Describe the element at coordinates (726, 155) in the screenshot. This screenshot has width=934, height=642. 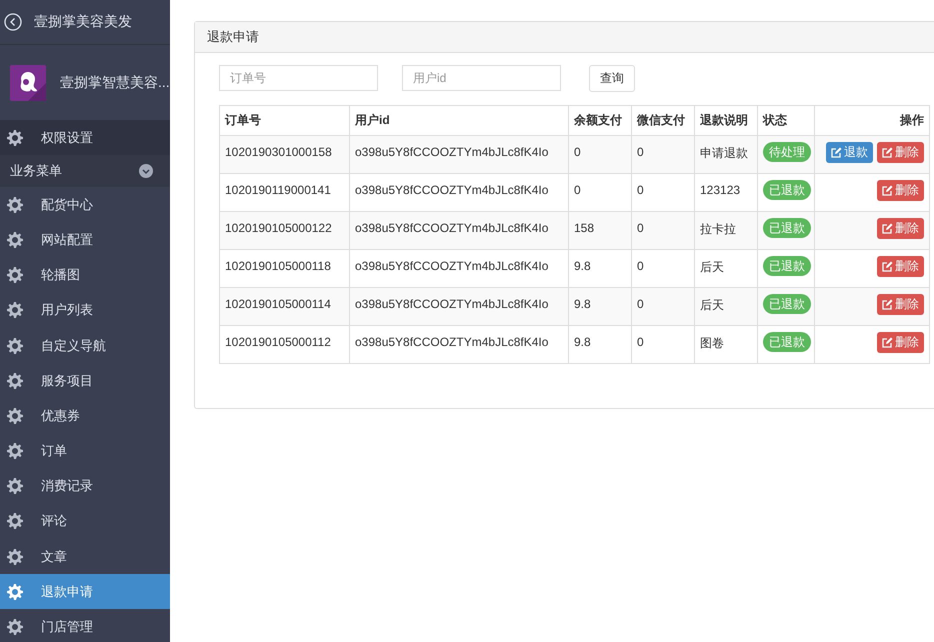
I see `table-cell: 申请退款` at that location.